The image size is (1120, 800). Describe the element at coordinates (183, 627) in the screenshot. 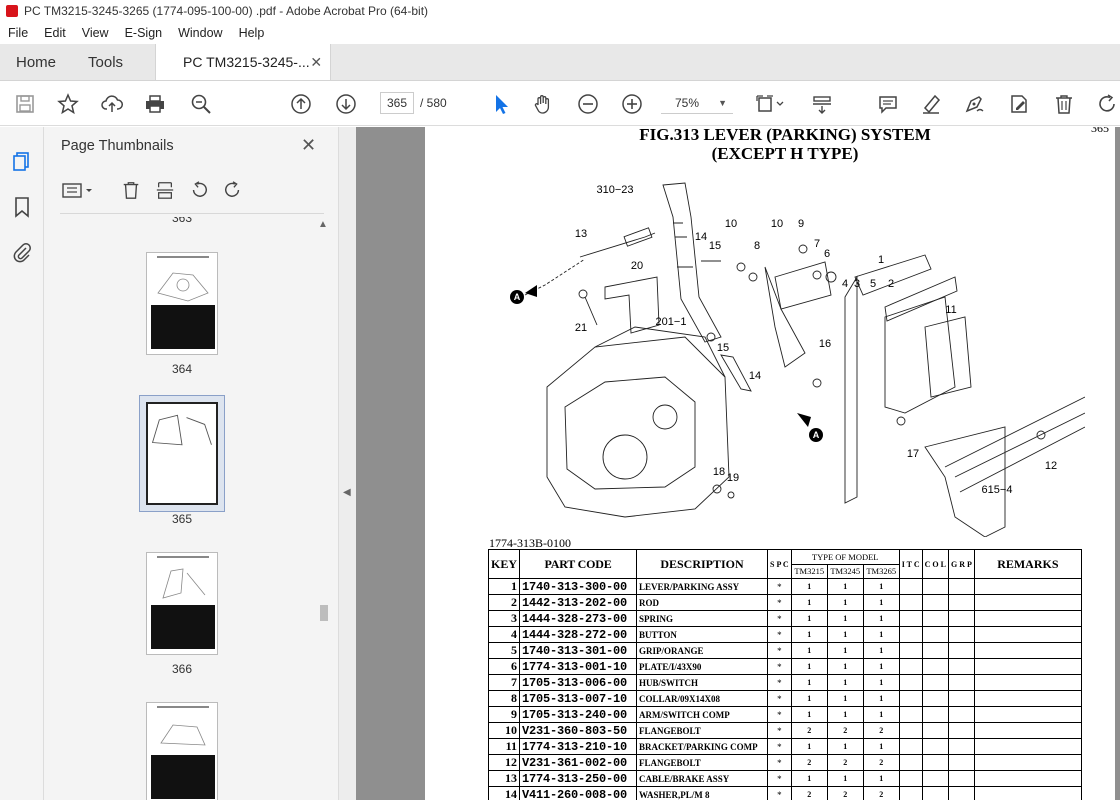

I see `thumbnail-table` at that location.